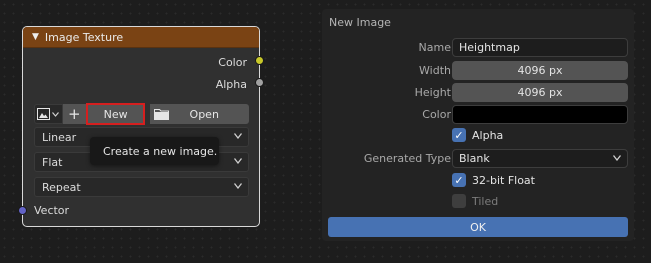 This screenshot has width=651, height=263. What do you see at coordinates (503, 180) in the screenshot?
I see `float-label: 32-bit Float` at bounding box center [503, 180].